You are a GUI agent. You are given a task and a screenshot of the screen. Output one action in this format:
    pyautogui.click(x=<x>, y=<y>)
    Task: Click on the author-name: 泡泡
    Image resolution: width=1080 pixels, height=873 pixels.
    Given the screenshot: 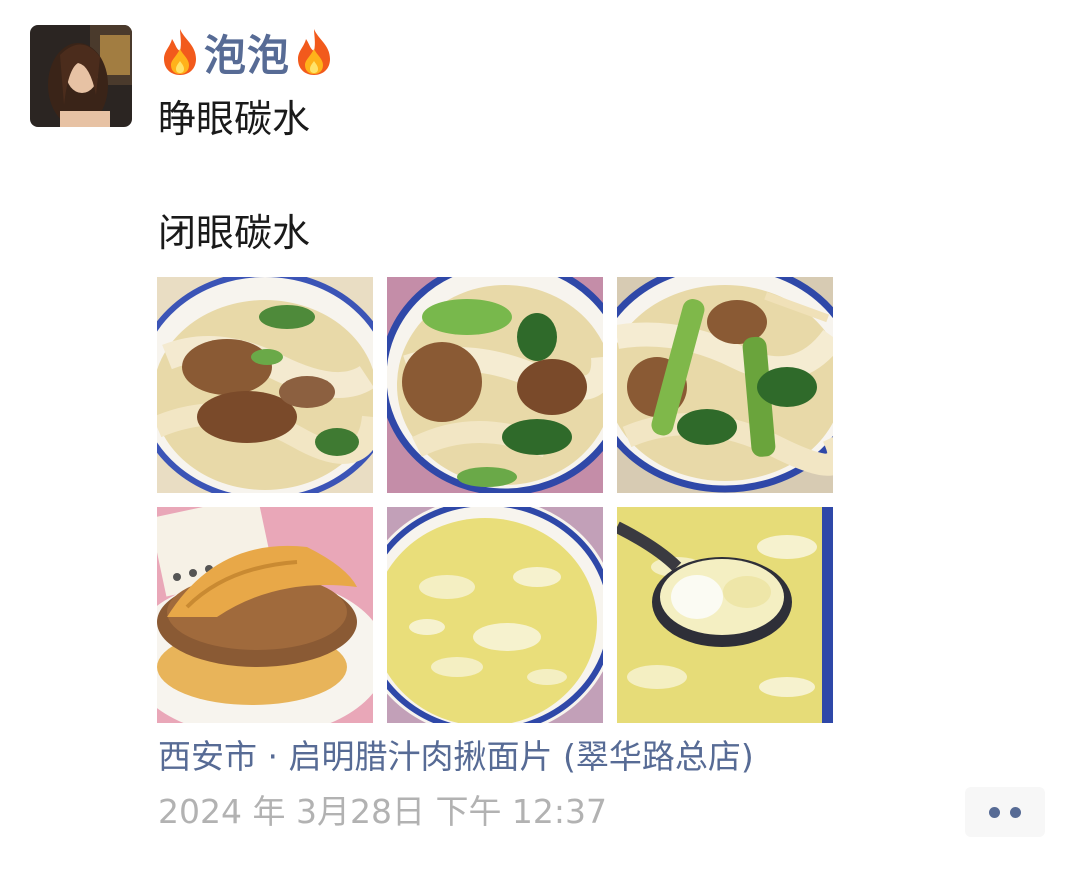 What is the action you would take?
    pyautogui.click(x=247, y=52)
    